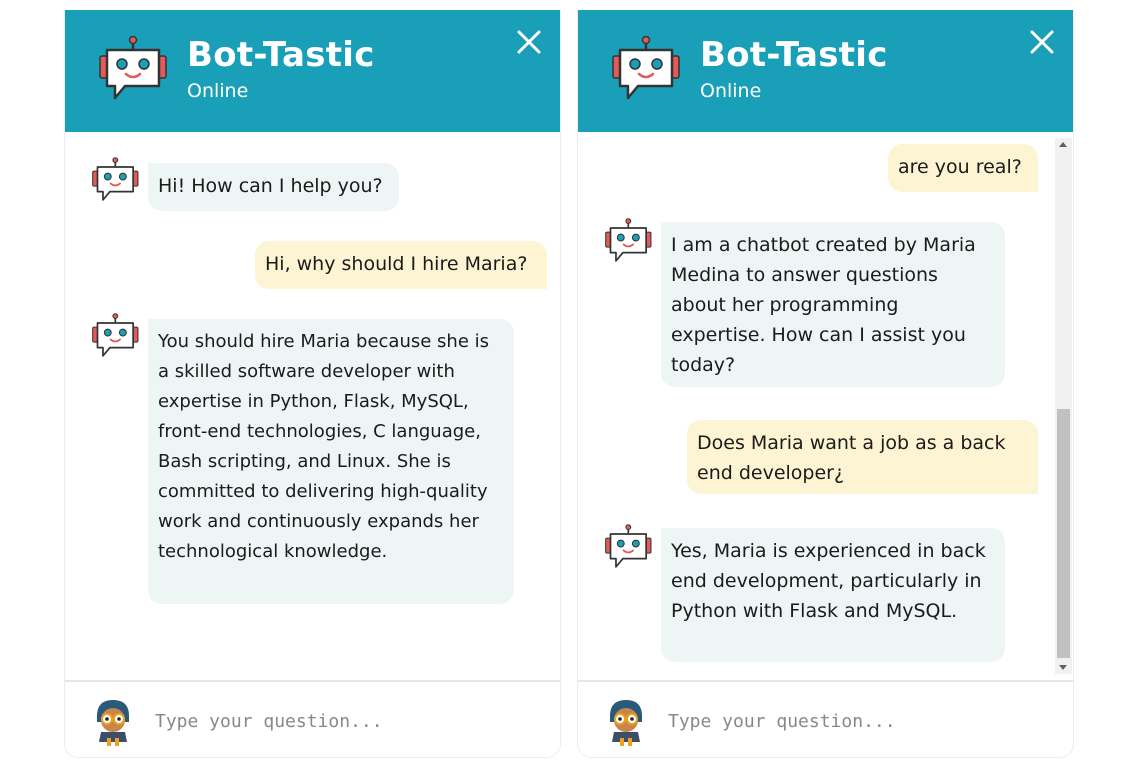 The height and width of the screenshot is (768, 1141). I want to click on user-message: Hi, why should I hire Maria?, so click(401, 265).